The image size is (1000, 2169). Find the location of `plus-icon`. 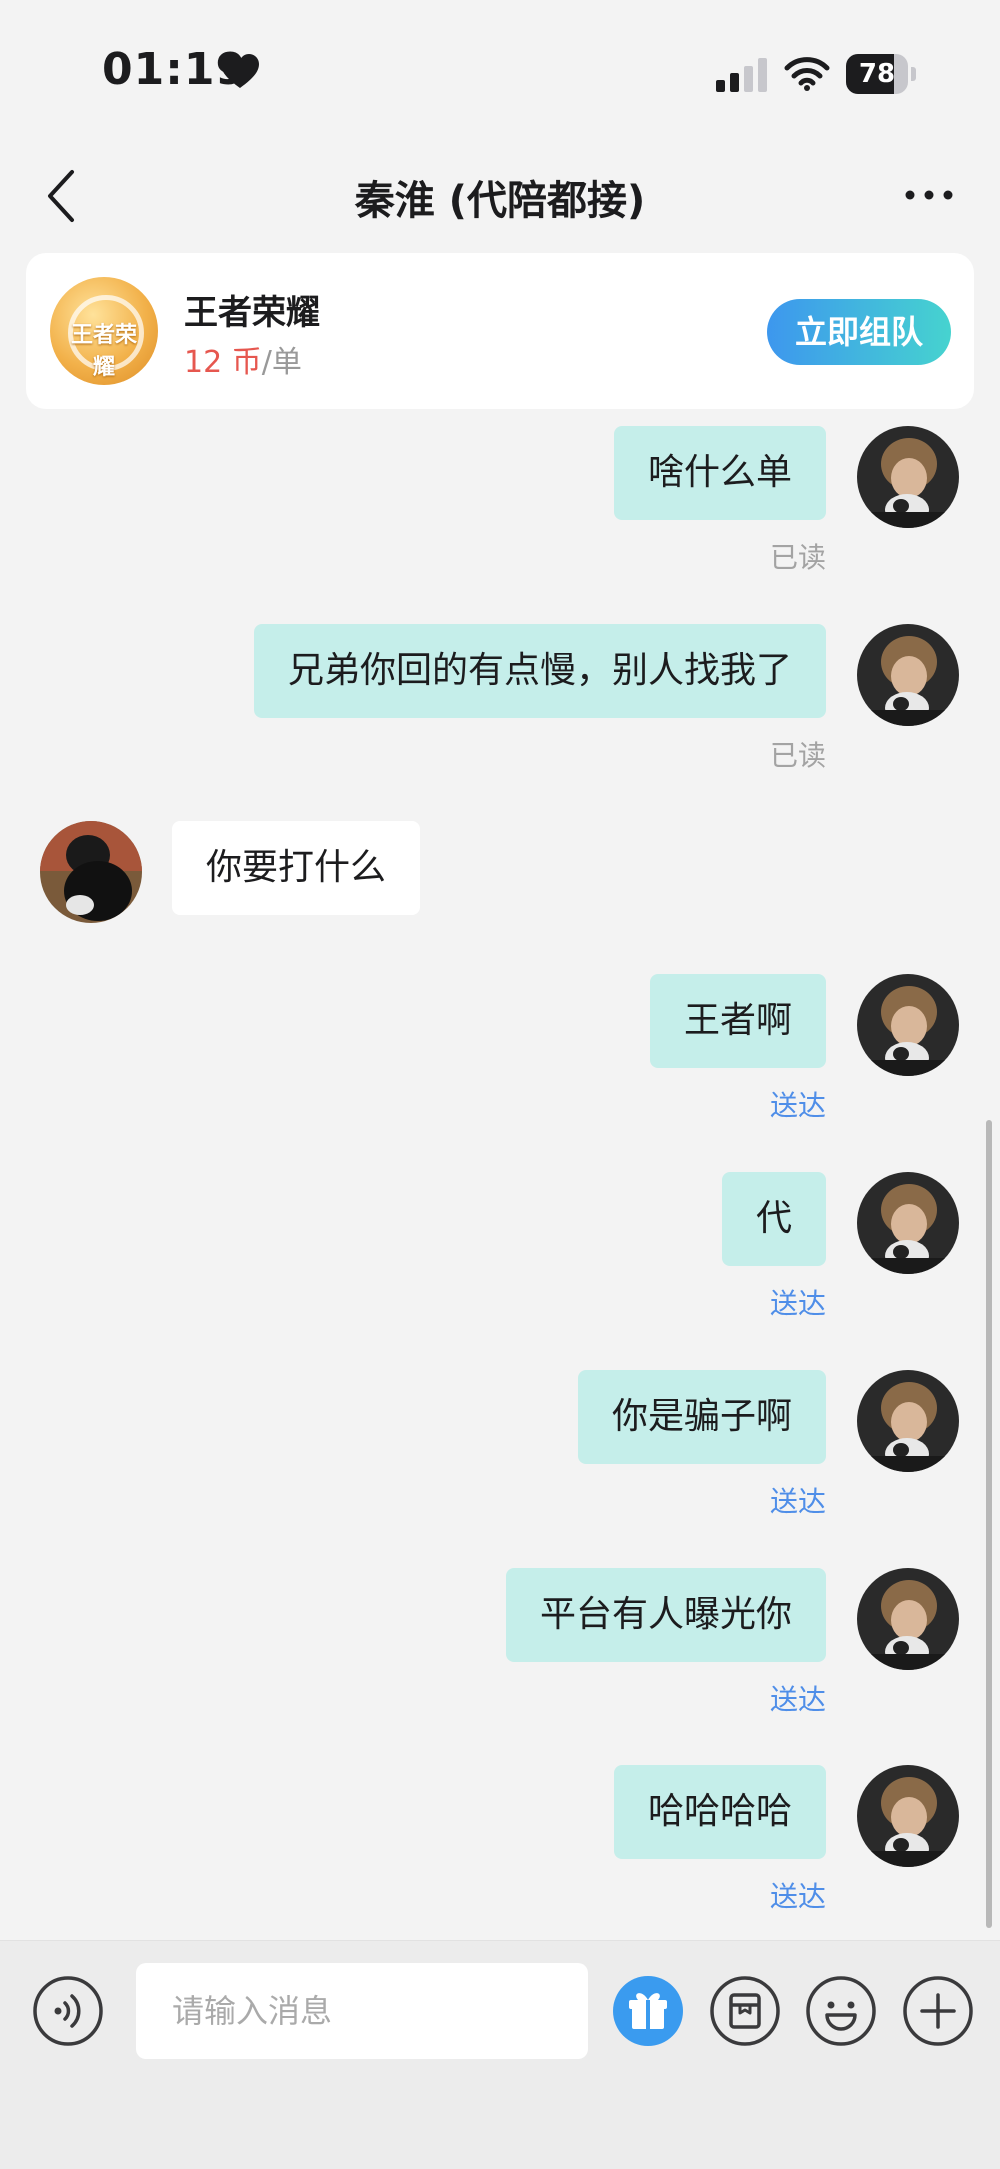

plus-icon is located at coordinates (938, 2011).